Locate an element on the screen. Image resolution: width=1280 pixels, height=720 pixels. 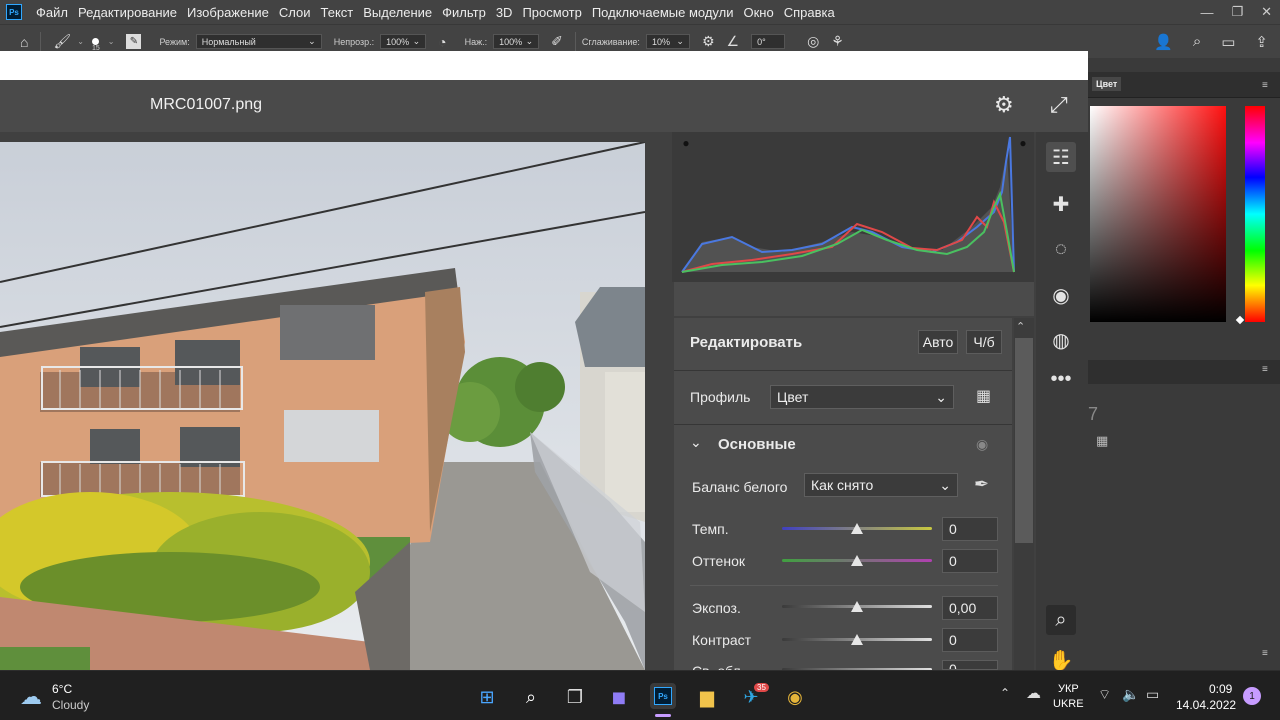
contrast-slider-thumb is located at coordinates (857, 639).